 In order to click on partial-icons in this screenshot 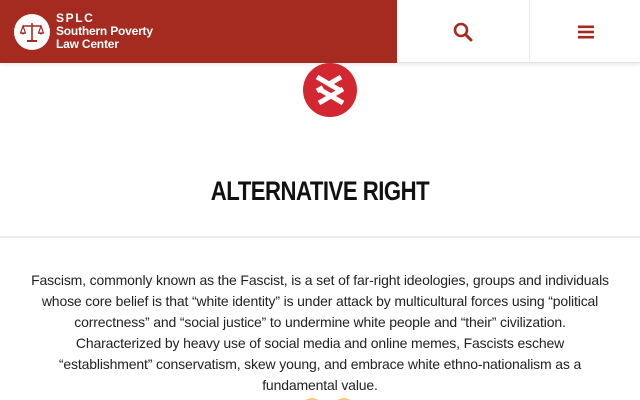, I will do `click(328, 397)`.